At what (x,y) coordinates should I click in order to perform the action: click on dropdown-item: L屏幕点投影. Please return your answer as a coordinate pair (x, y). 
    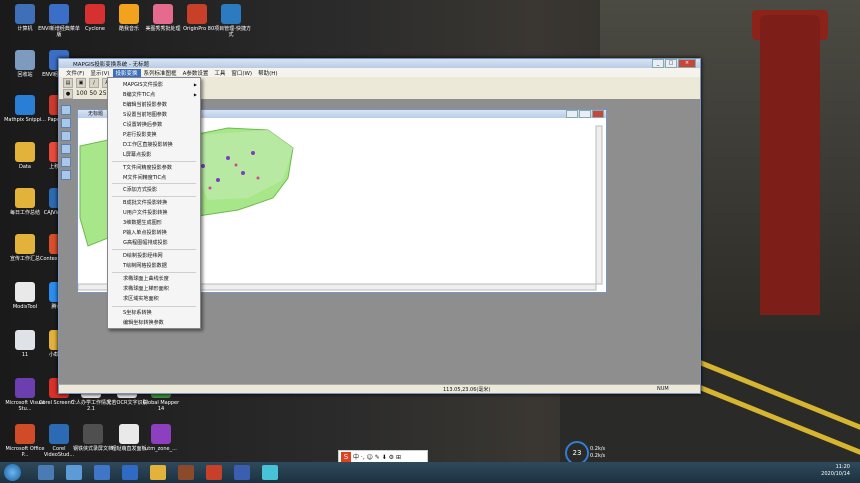
    Looking at the image, I should click on (137, 154).